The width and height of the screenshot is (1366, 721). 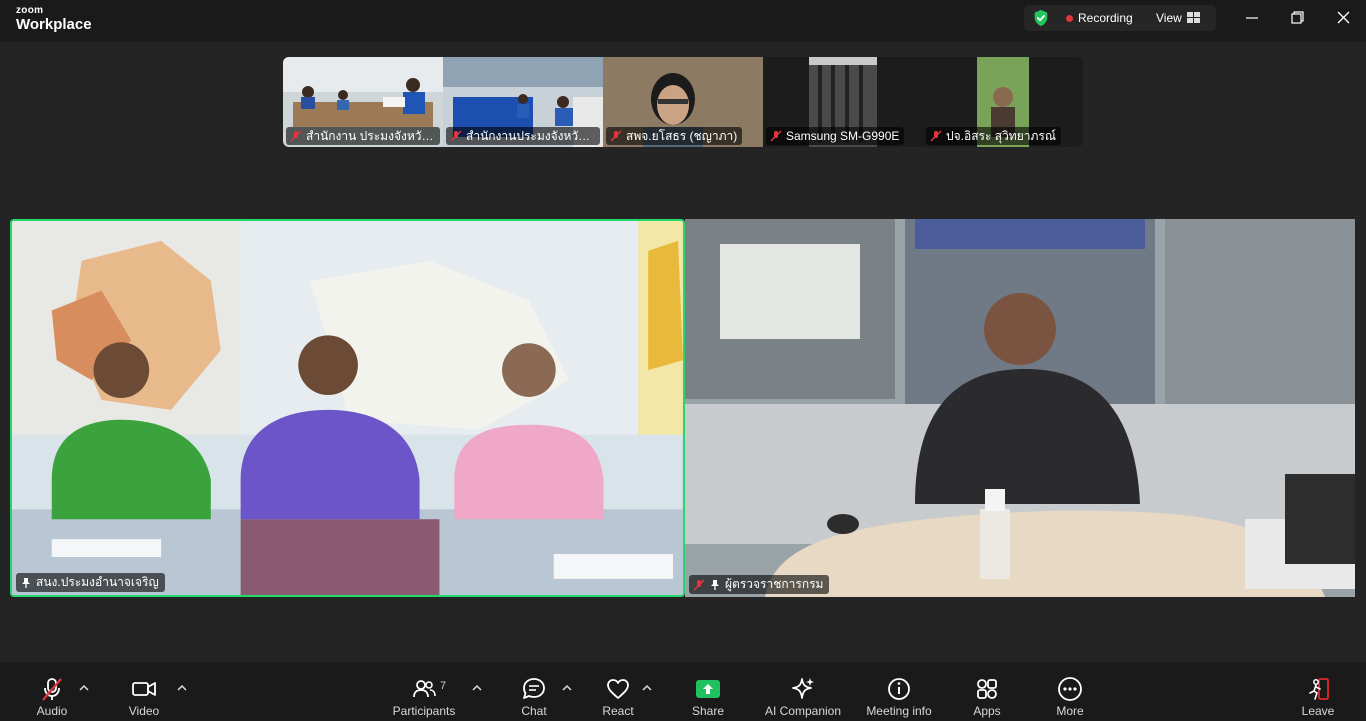 I want to click on share-screen-icon, so click(x=708, y=689).